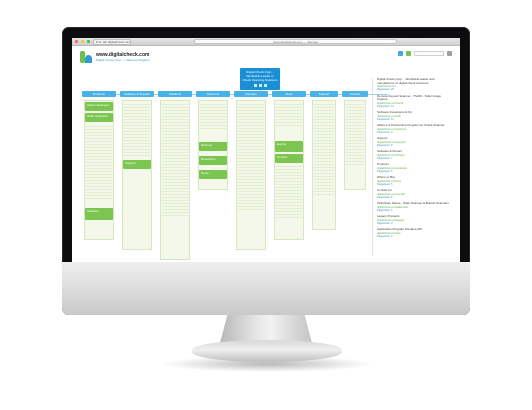  What do you see at coordinates (385, 90) in the screenshot?
I see `item-meta: Pageviews: 20` at bounding box center [385, 90].